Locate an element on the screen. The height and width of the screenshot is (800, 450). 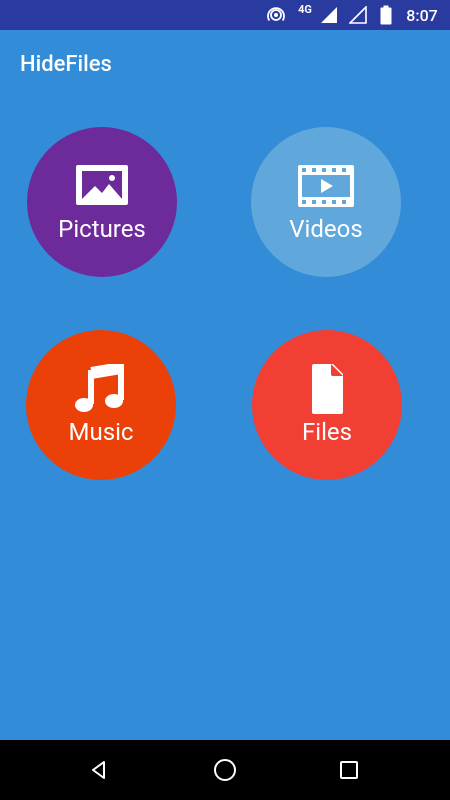
videos-button: Videos is located at coordinates (326, 202).